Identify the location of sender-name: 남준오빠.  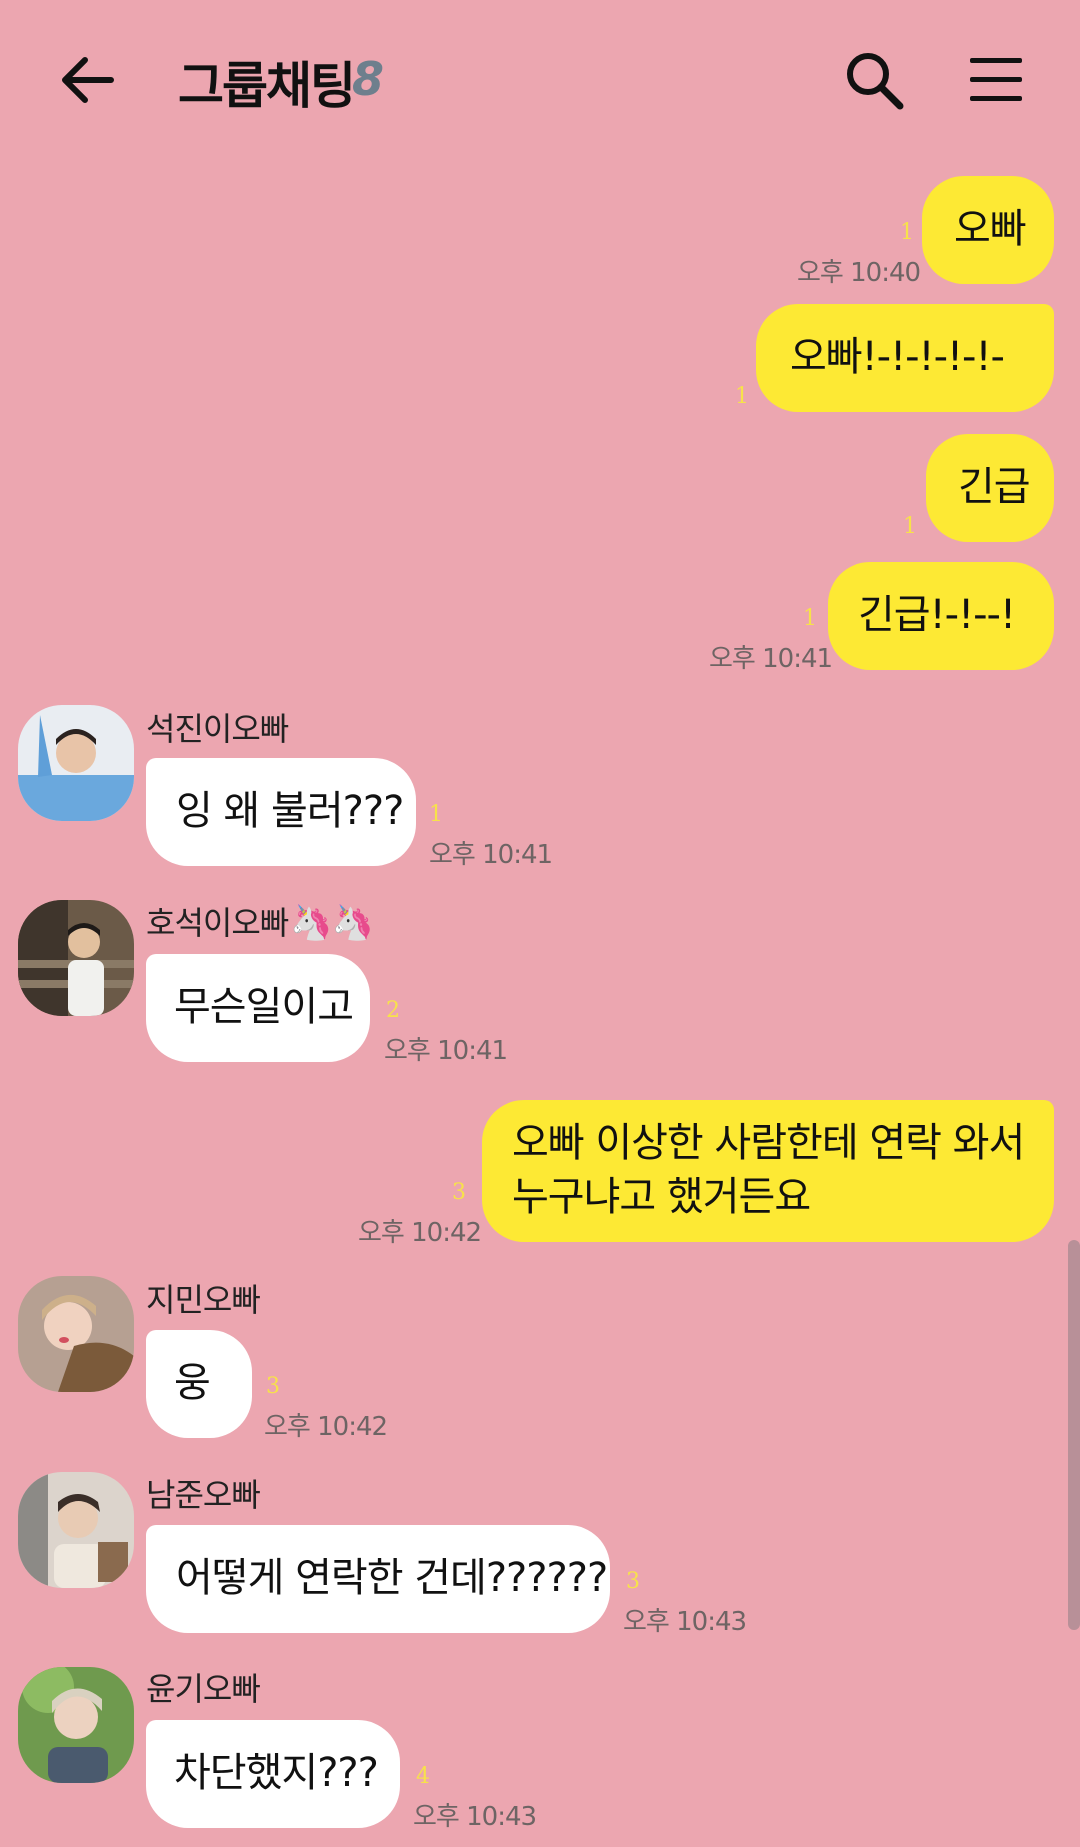
(203, 1495).